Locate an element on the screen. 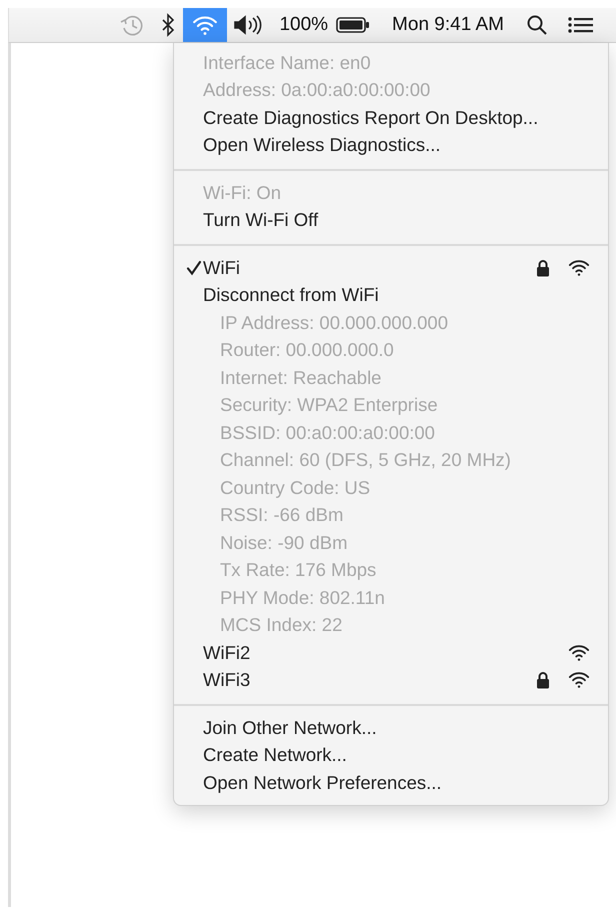  selected-menu-extra is located at coordinates (205, 25).